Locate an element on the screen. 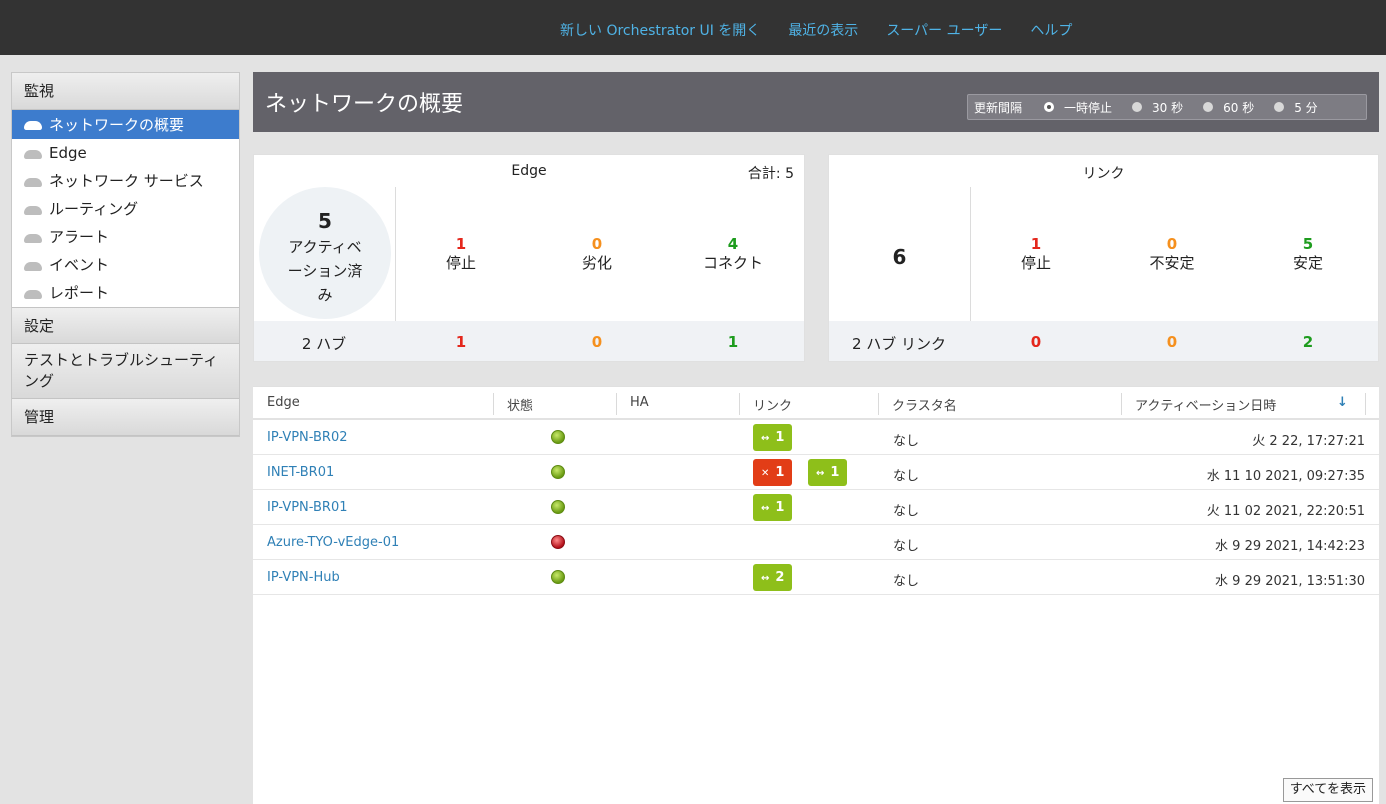 This screenshot has height=804, width=1386. link-stat-down: 1 停止 is located at coordinates (1036, 254).